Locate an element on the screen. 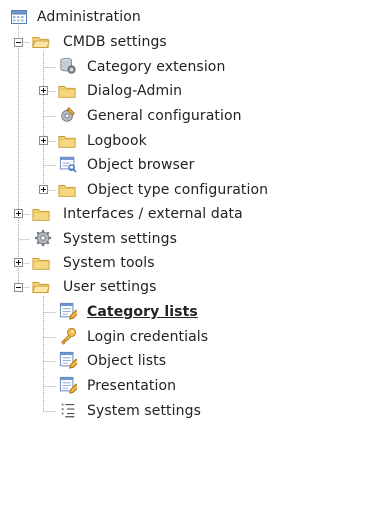 The image size is (375, 529). expand-toggle-dialog-admin is located at coordinates (43, 90).